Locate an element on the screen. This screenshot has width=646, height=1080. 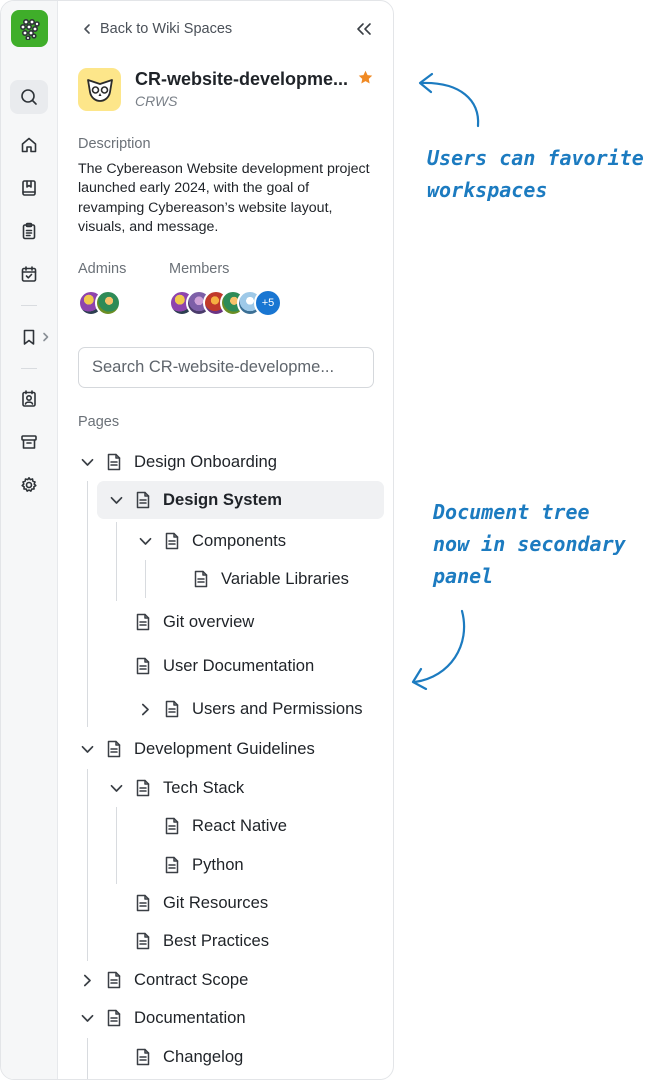
calendar-check-icon is located at coordinates (29, 274).